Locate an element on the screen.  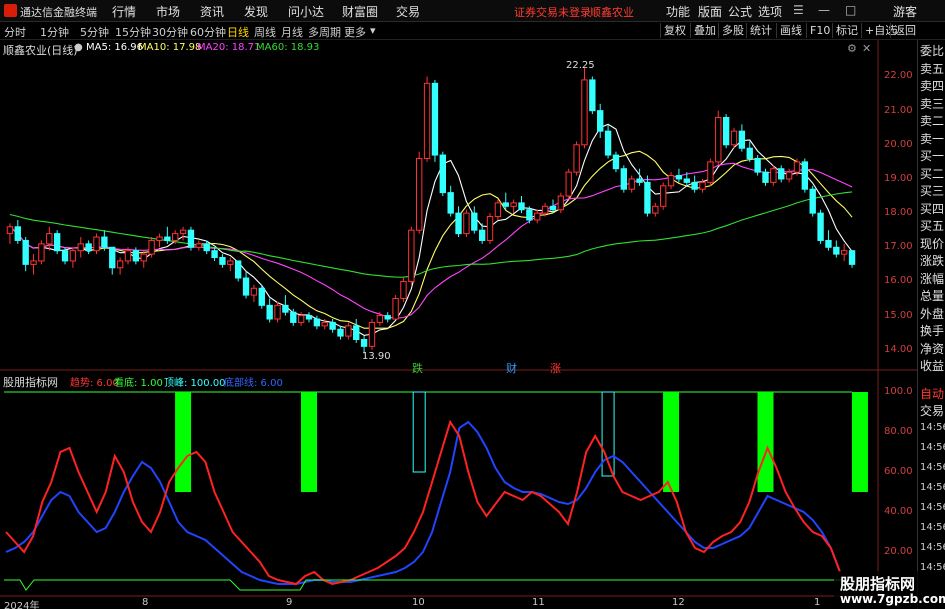
sidebar-item: 净资 is located at coordinates (932, 348).